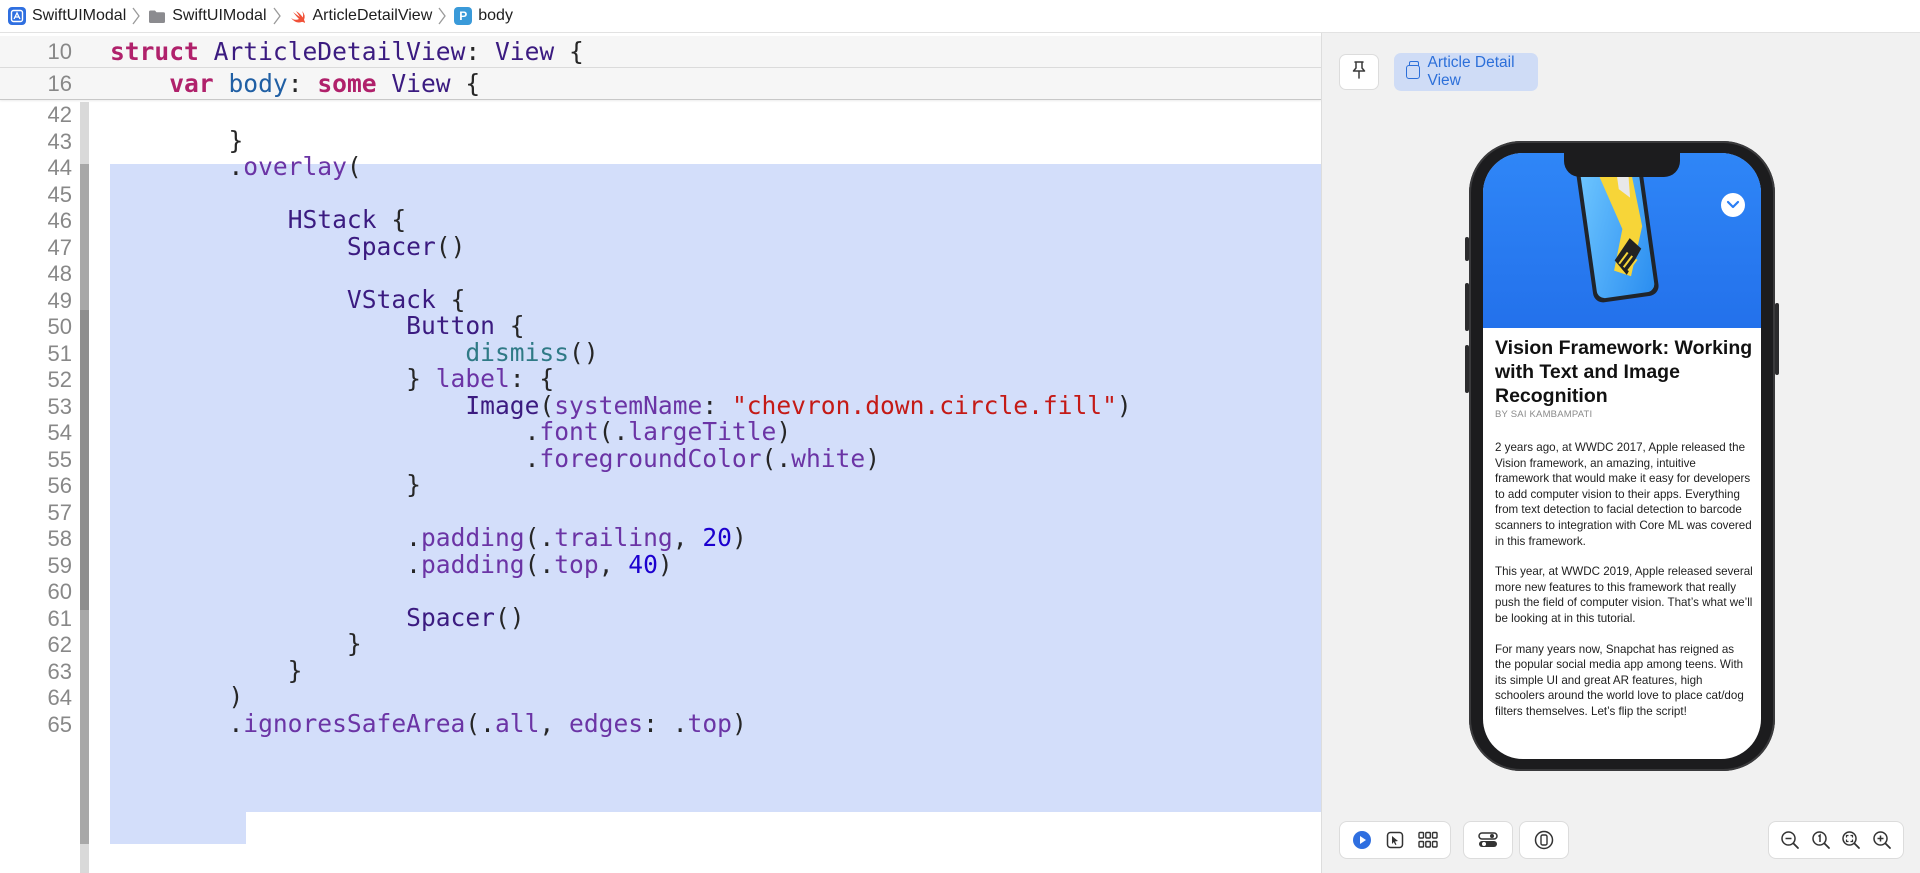 This screenshot has width=1920, height=873. I want to click on breadcrumb-file: ArticleDetailView, so click(361, 16).